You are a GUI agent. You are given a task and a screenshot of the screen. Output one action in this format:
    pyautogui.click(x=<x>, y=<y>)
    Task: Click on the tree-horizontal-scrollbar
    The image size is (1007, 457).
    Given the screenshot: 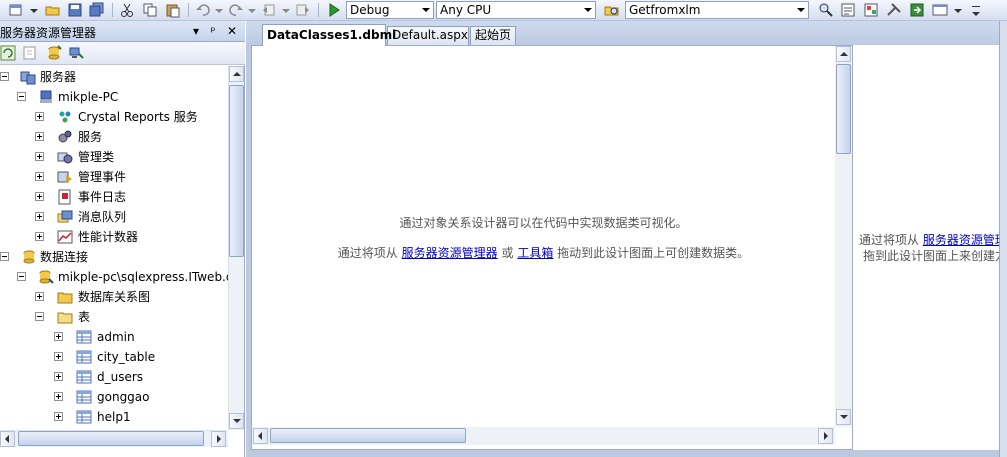 What is the action you would take?
    pyautogui.click(x=114, y=438)
    